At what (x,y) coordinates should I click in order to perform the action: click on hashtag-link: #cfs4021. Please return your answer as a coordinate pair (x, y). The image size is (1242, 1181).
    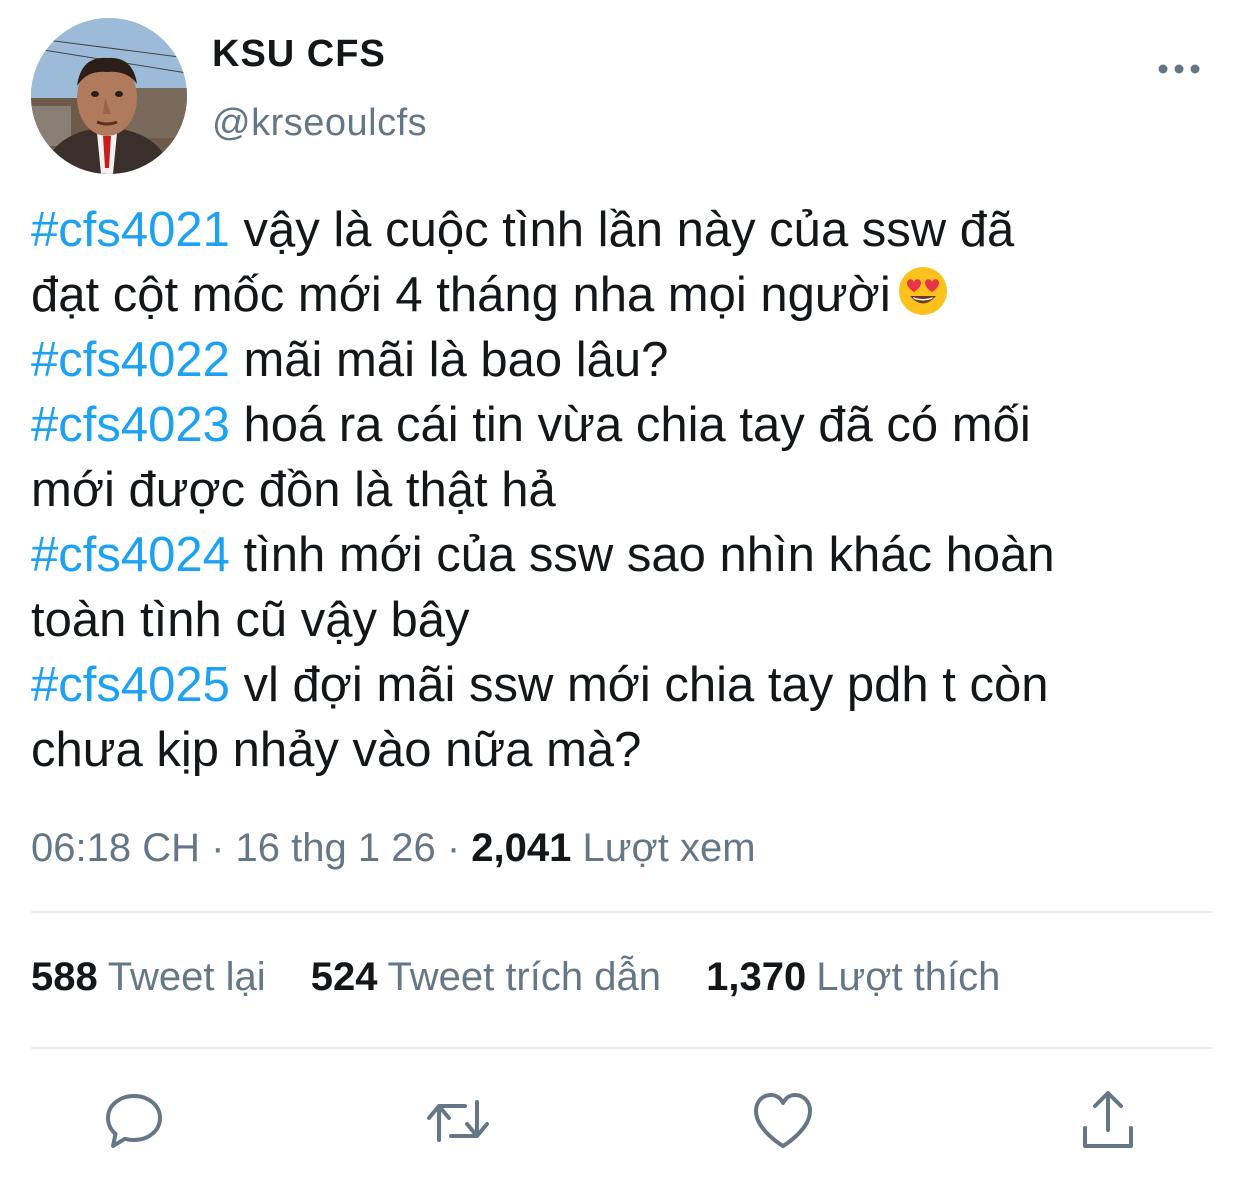
    Looking at the image, I should click on (130, 230).